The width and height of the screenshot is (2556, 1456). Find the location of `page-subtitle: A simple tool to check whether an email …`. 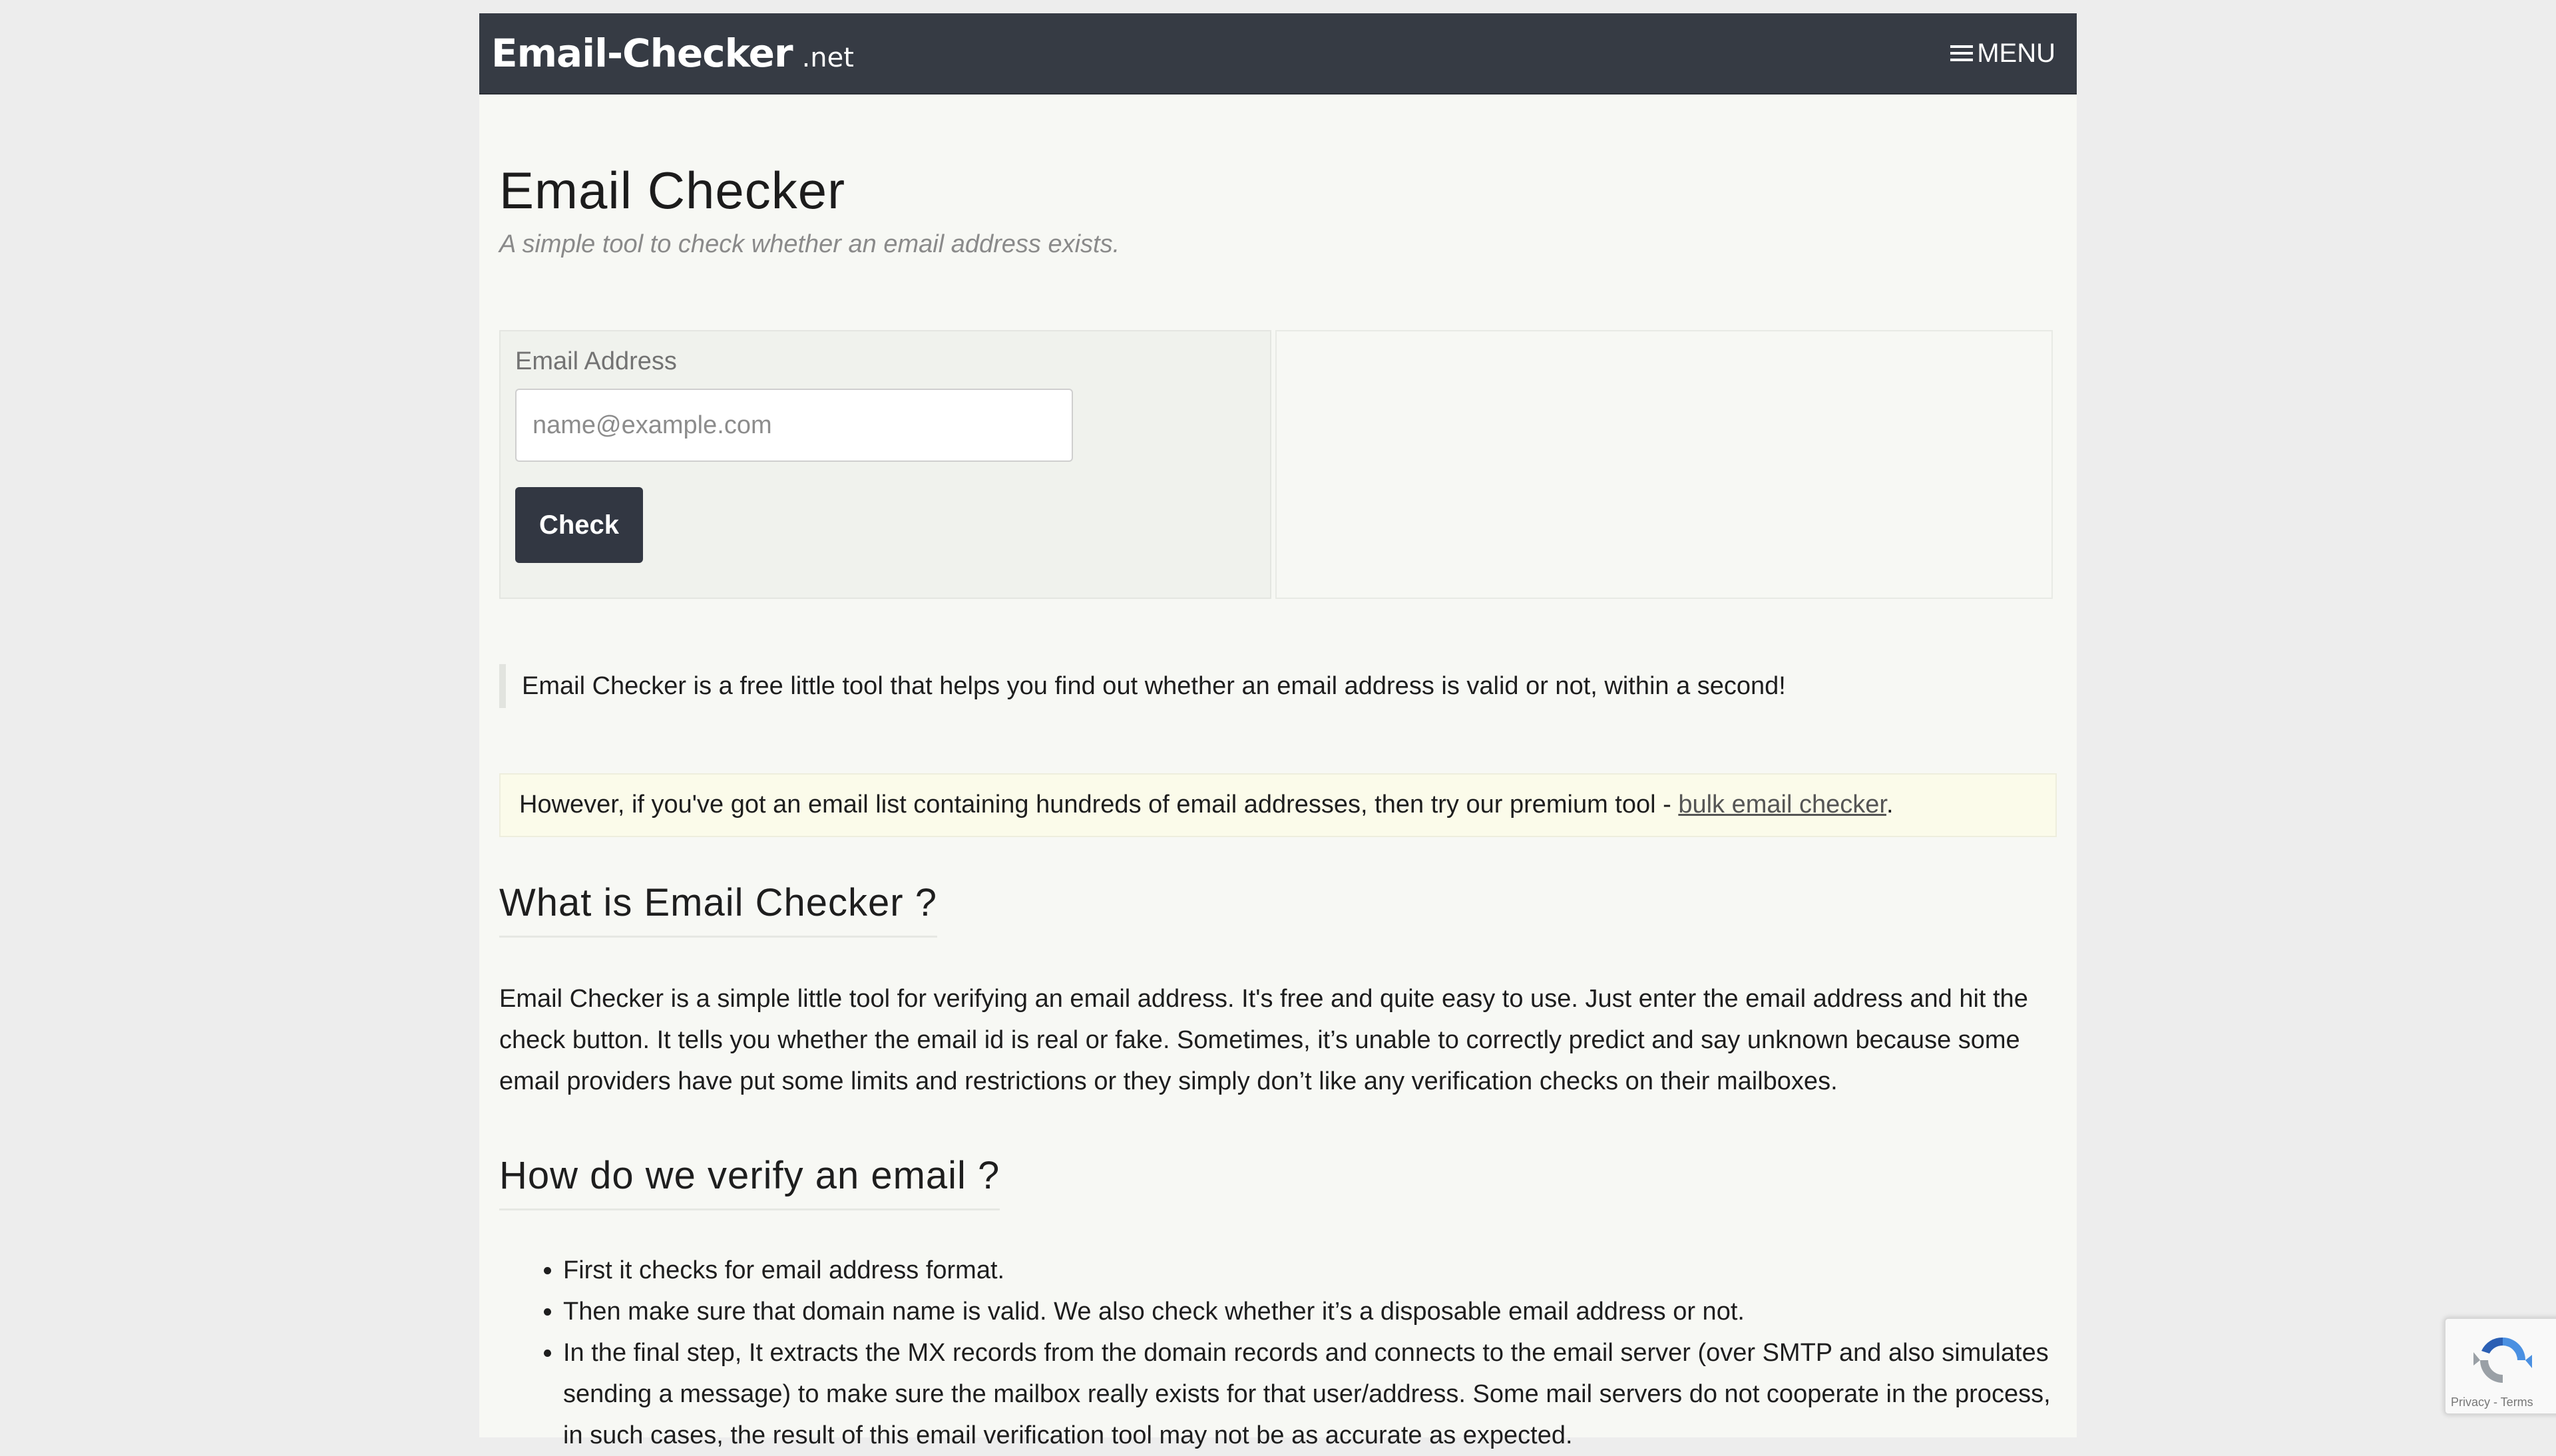

page-subtitle: A simple tool to check whether an email … is located at coordinates (809, 244).